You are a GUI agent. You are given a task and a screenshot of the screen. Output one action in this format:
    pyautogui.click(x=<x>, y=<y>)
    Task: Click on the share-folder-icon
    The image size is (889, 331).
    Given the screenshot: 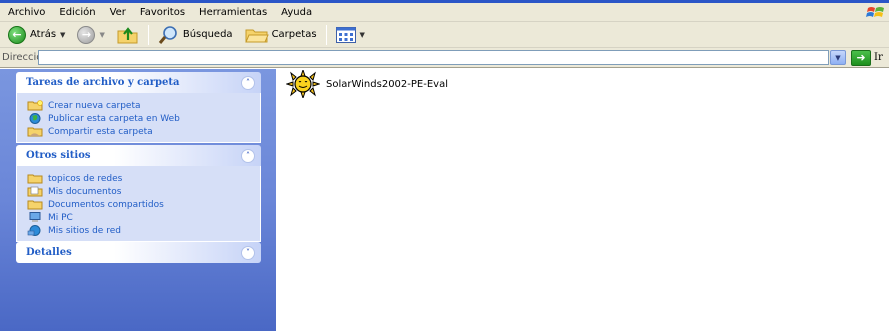 What is the action you would take?
    pyautogui.click(x=35, y=131)
    